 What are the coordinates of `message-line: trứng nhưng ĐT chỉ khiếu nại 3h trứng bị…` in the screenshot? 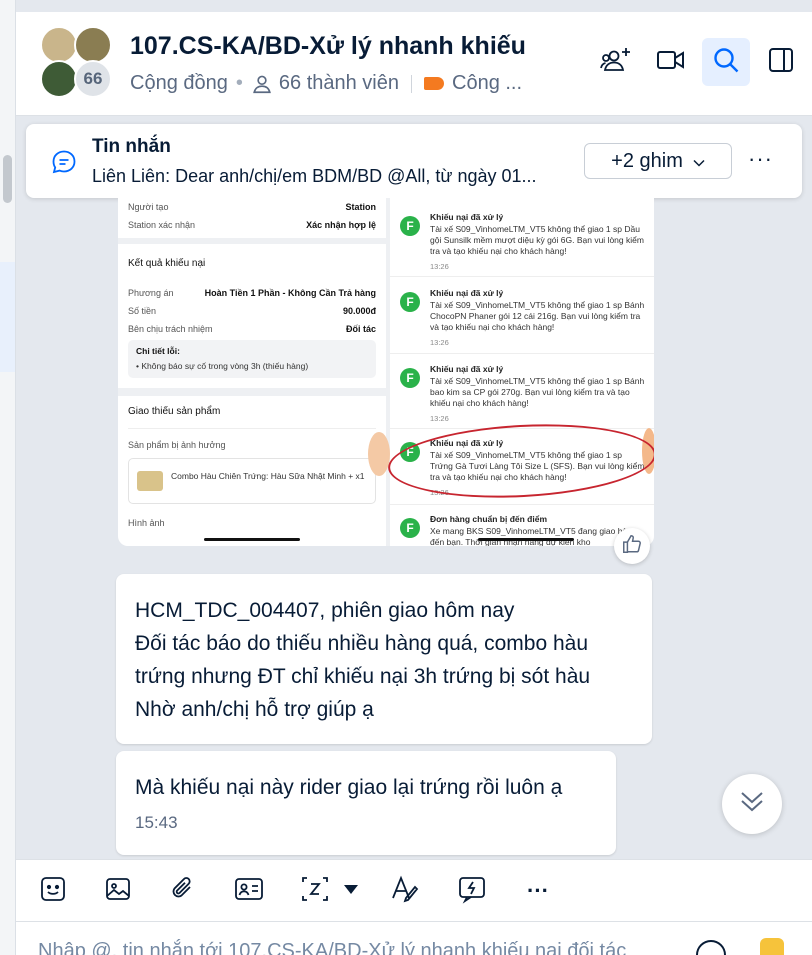 It's located at (363, 676).